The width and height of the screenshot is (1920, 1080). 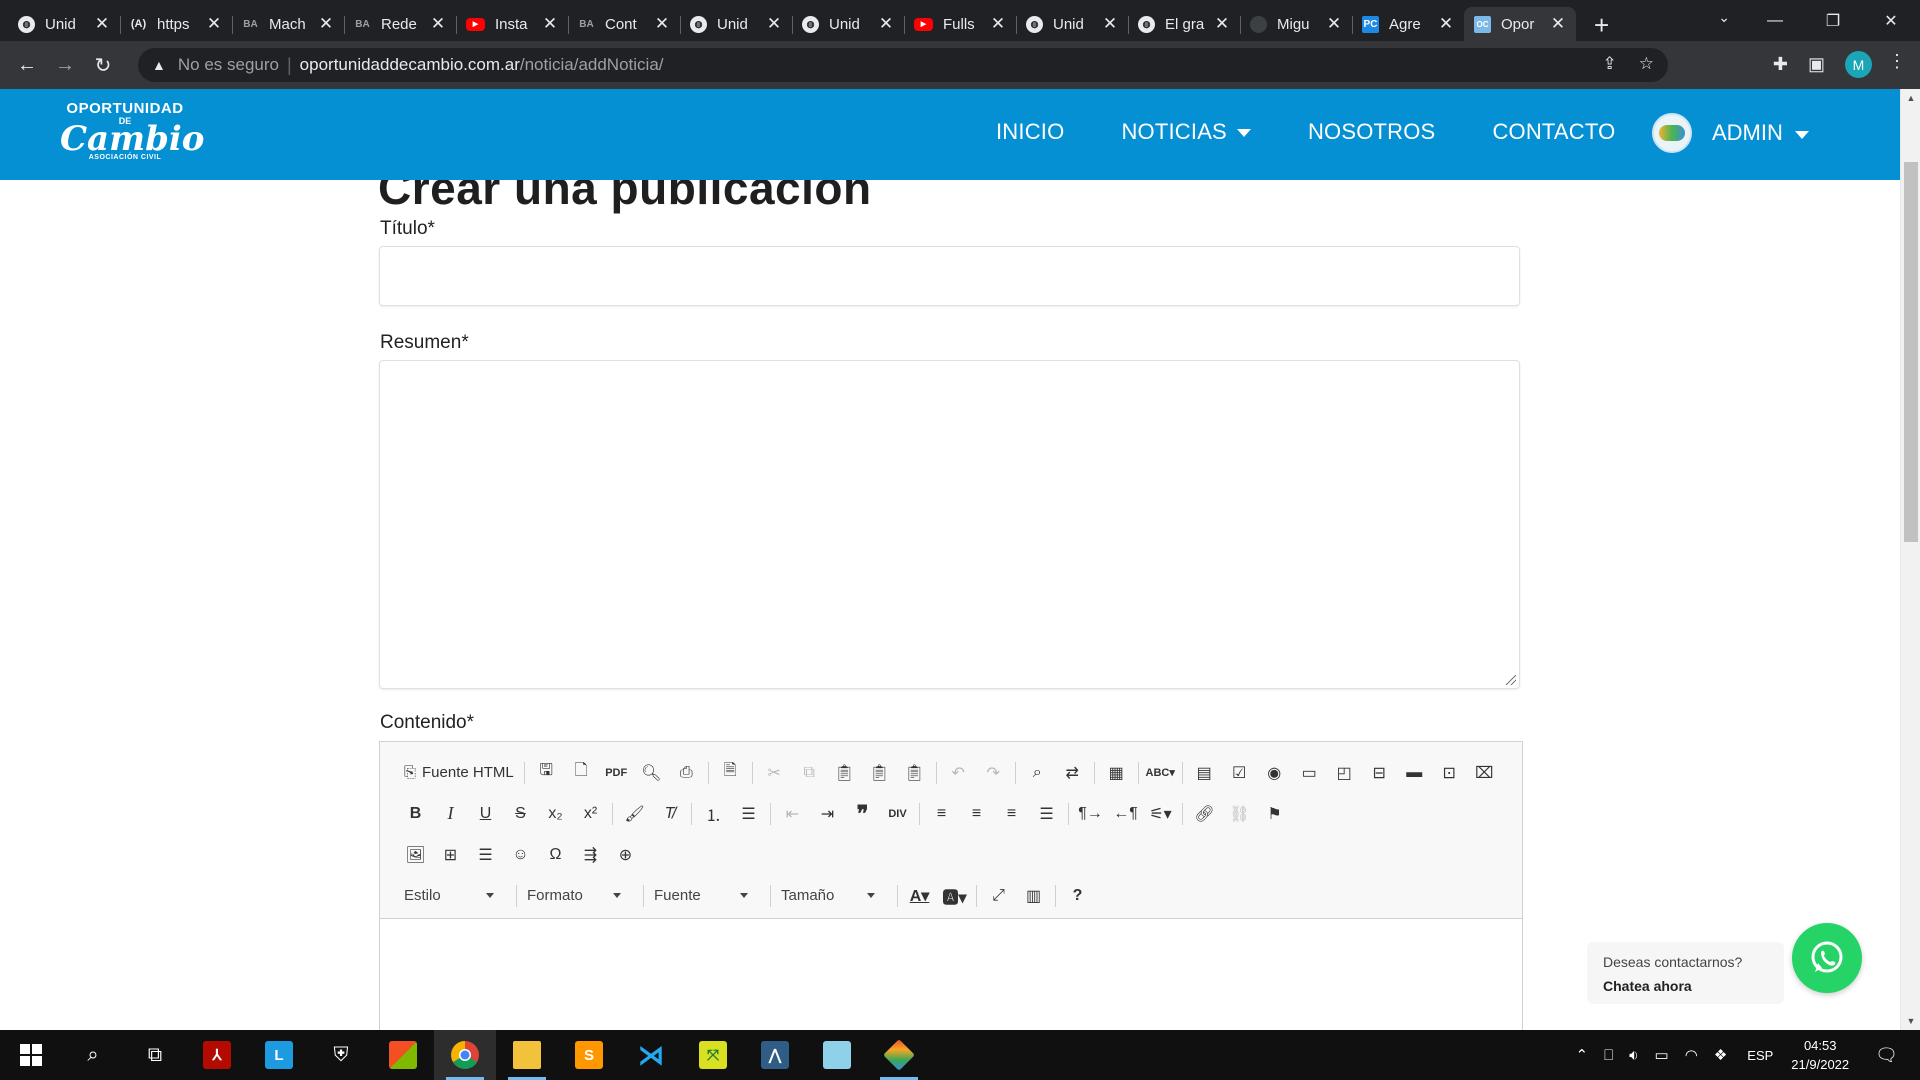 What do you see at coordinates (958, 773) in the screenshot?
I see `undo-icon: ↶` at bounding box center [958, 773].